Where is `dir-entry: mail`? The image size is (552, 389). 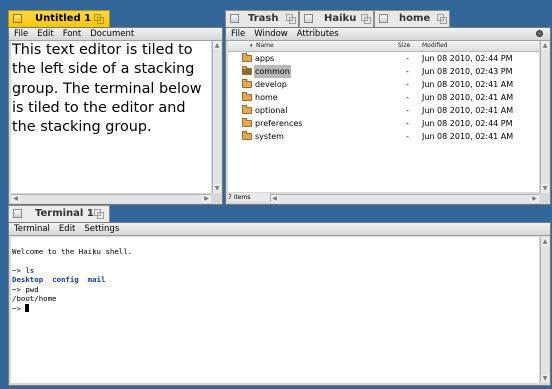
dir-entry: mail is located at coordinates (96, 279).